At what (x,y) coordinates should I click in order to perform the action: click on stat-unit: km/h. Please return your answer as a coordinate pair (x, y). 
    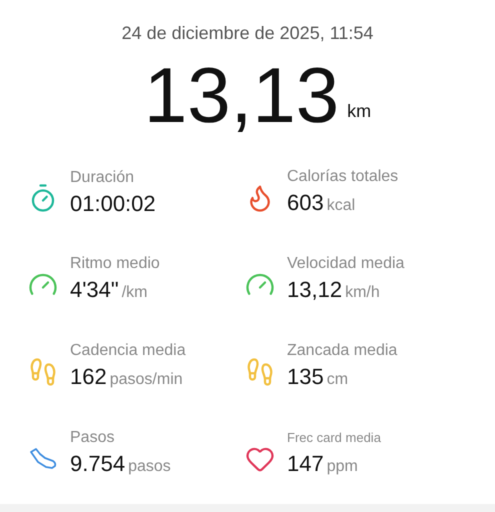
    Looking at the image, I should click on (362, 293).